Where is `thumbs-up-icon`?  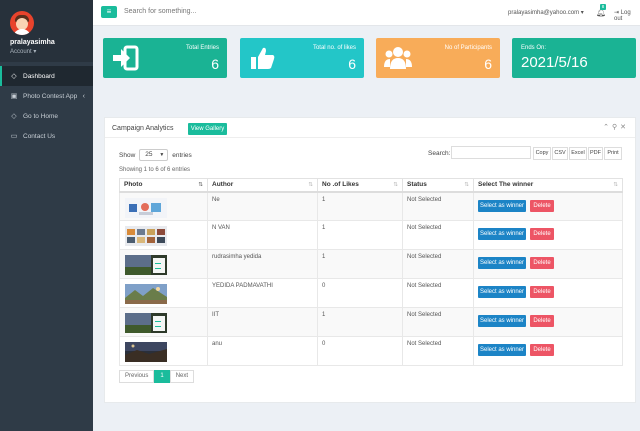 thumbs-up-icon is located at coordinates (263, 58).